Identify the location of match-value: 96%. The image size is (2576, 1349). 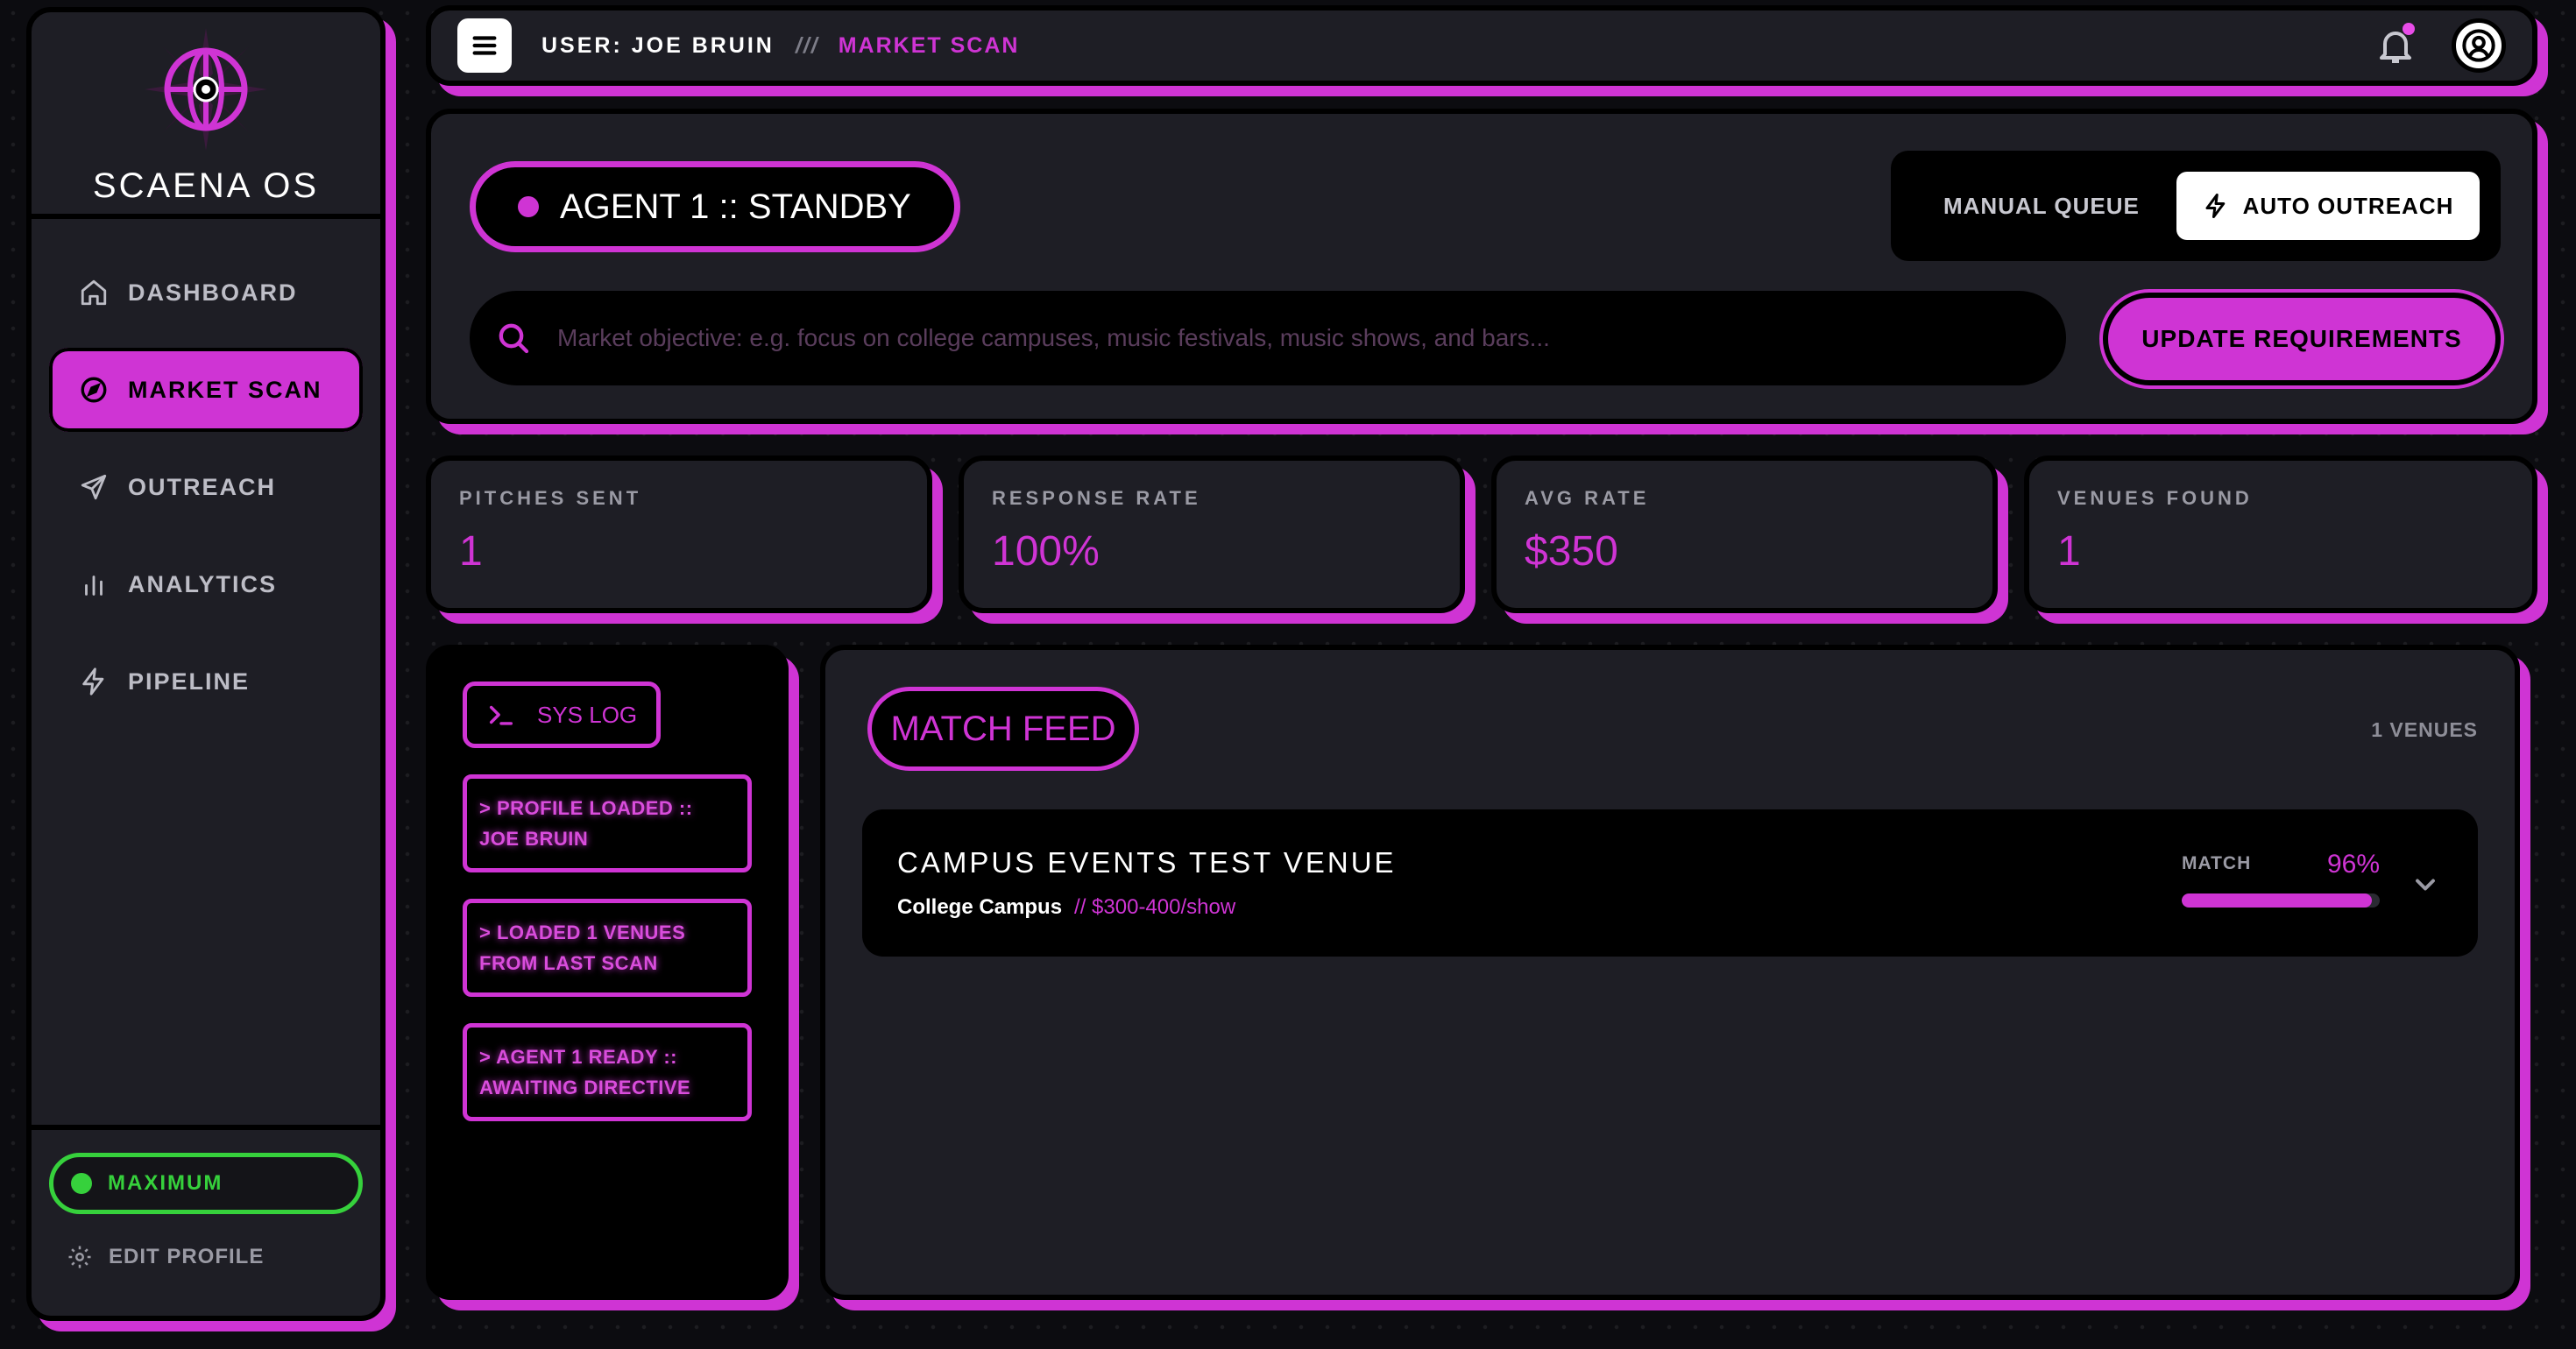
(2353, 864).